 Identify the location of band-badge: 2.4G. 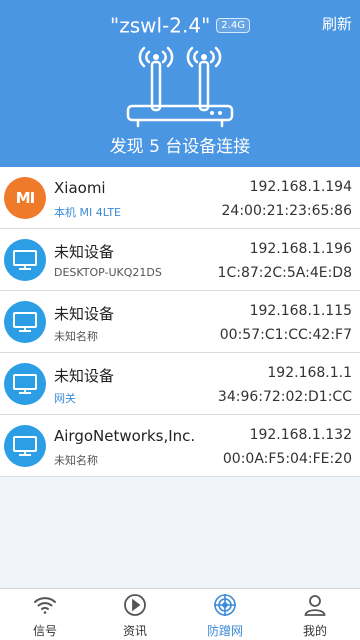
(233, 25).